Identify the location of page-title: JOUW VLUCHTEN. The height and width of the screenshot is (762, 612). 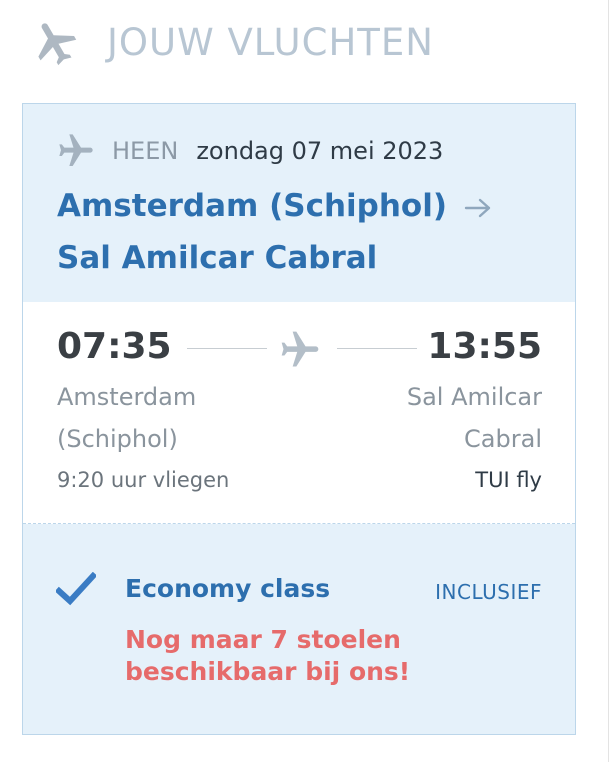
(270, 42).